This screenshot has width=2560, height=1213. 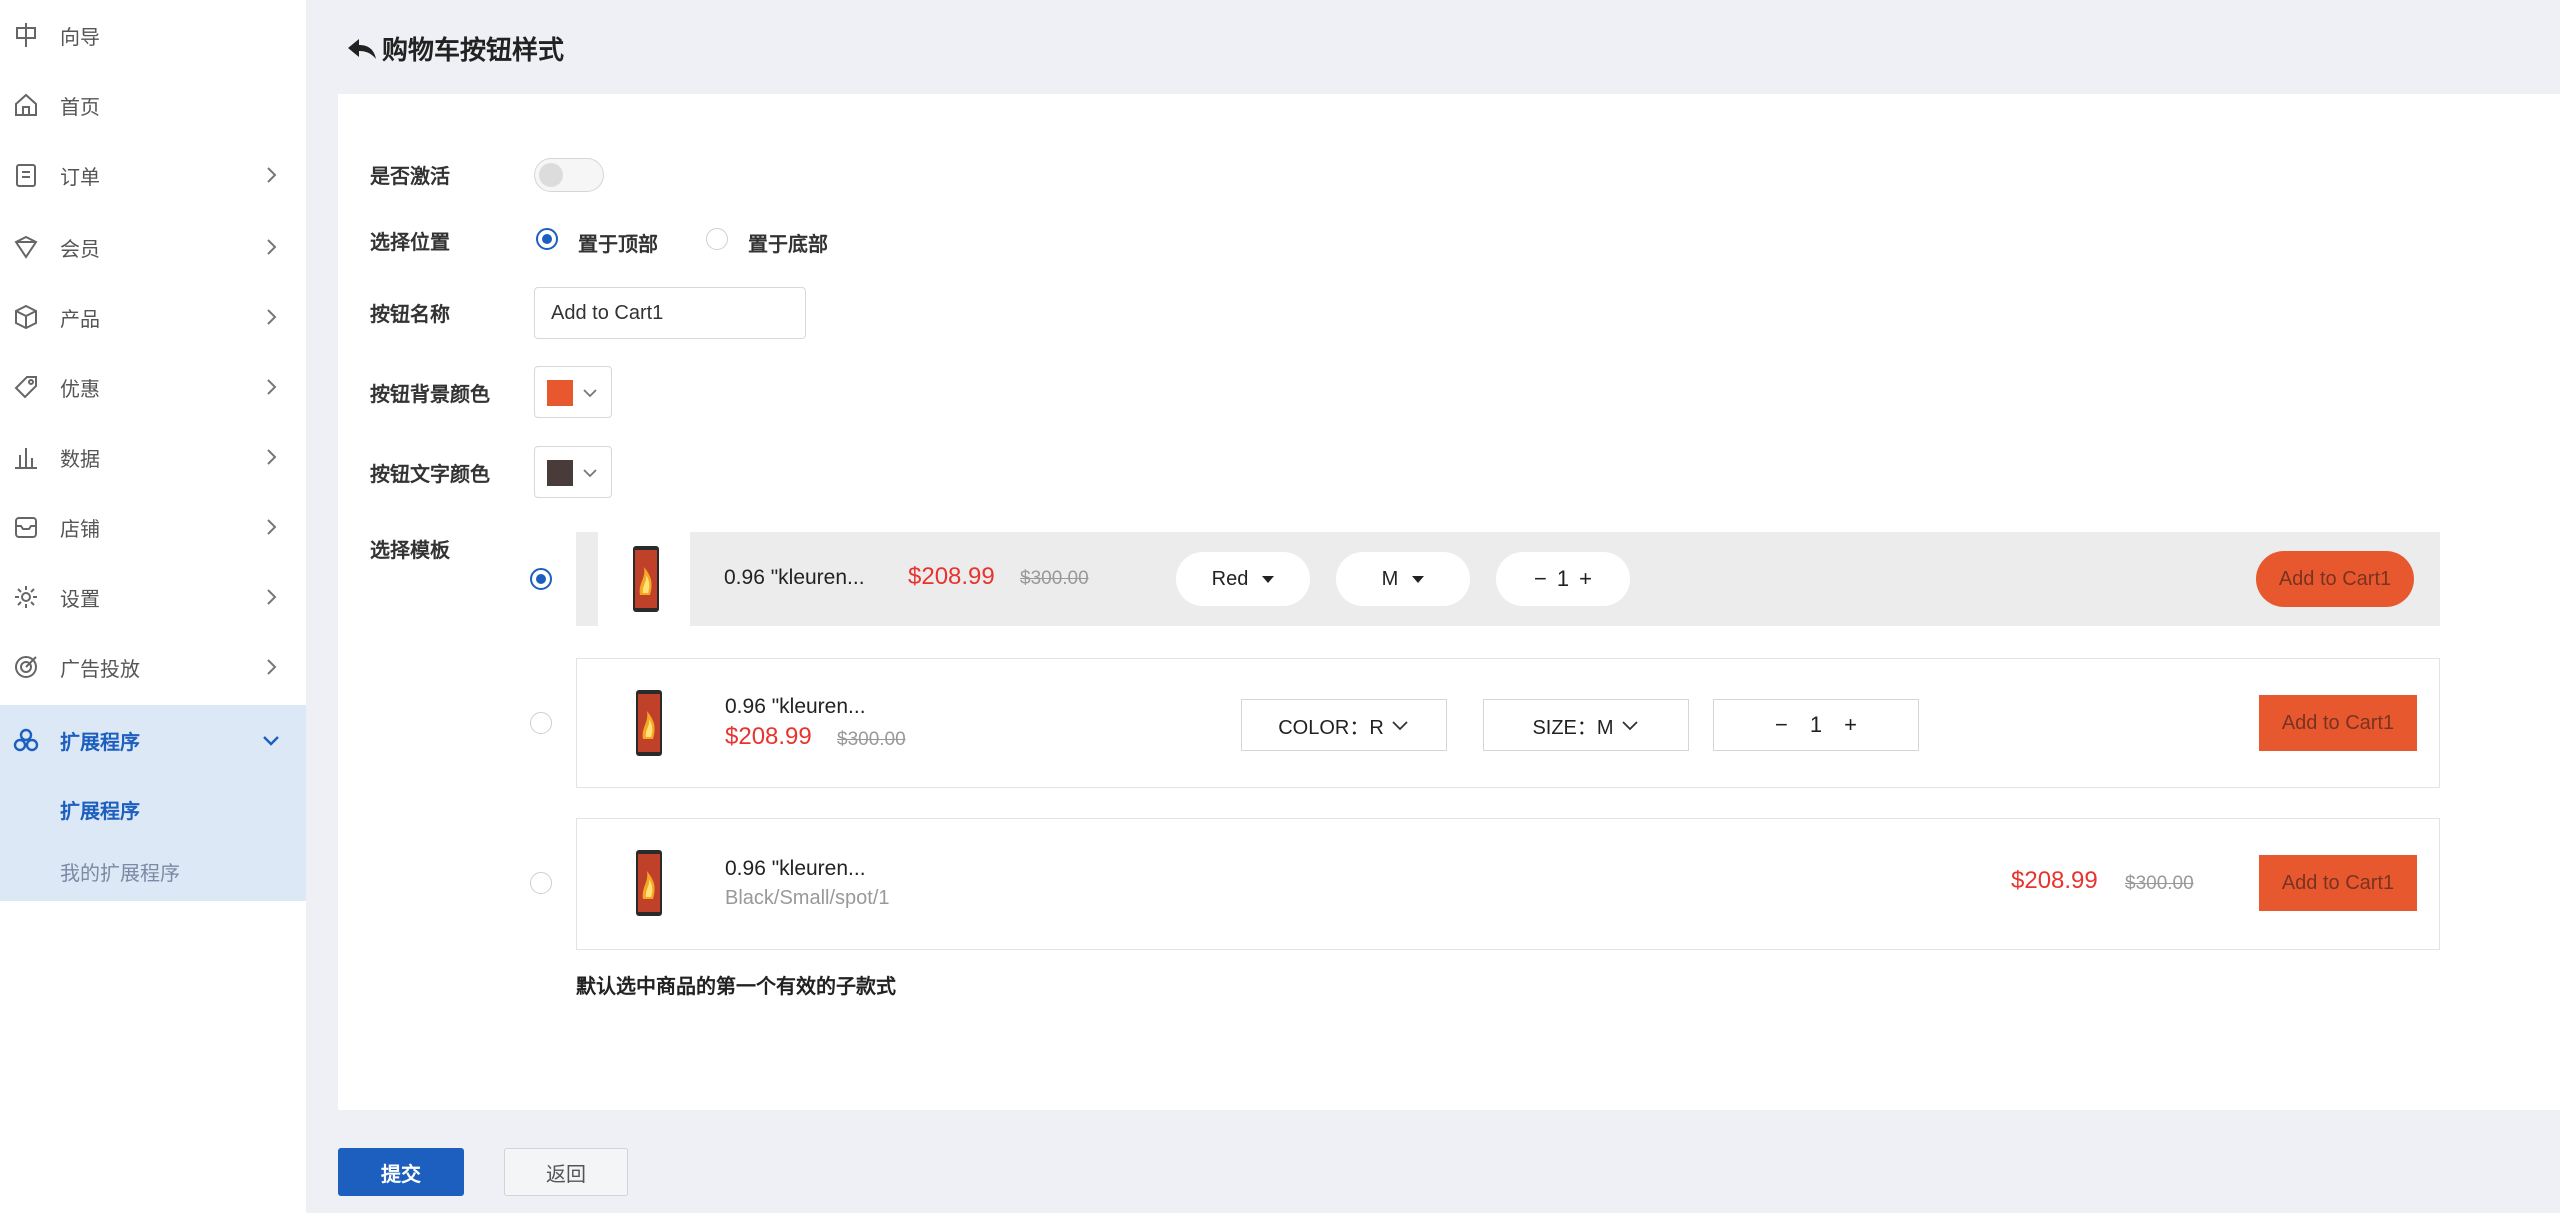 What do you see at coordinates (541, 883) in the screenshot?
I see `template-3-radio` at bounding box center [541, 883].